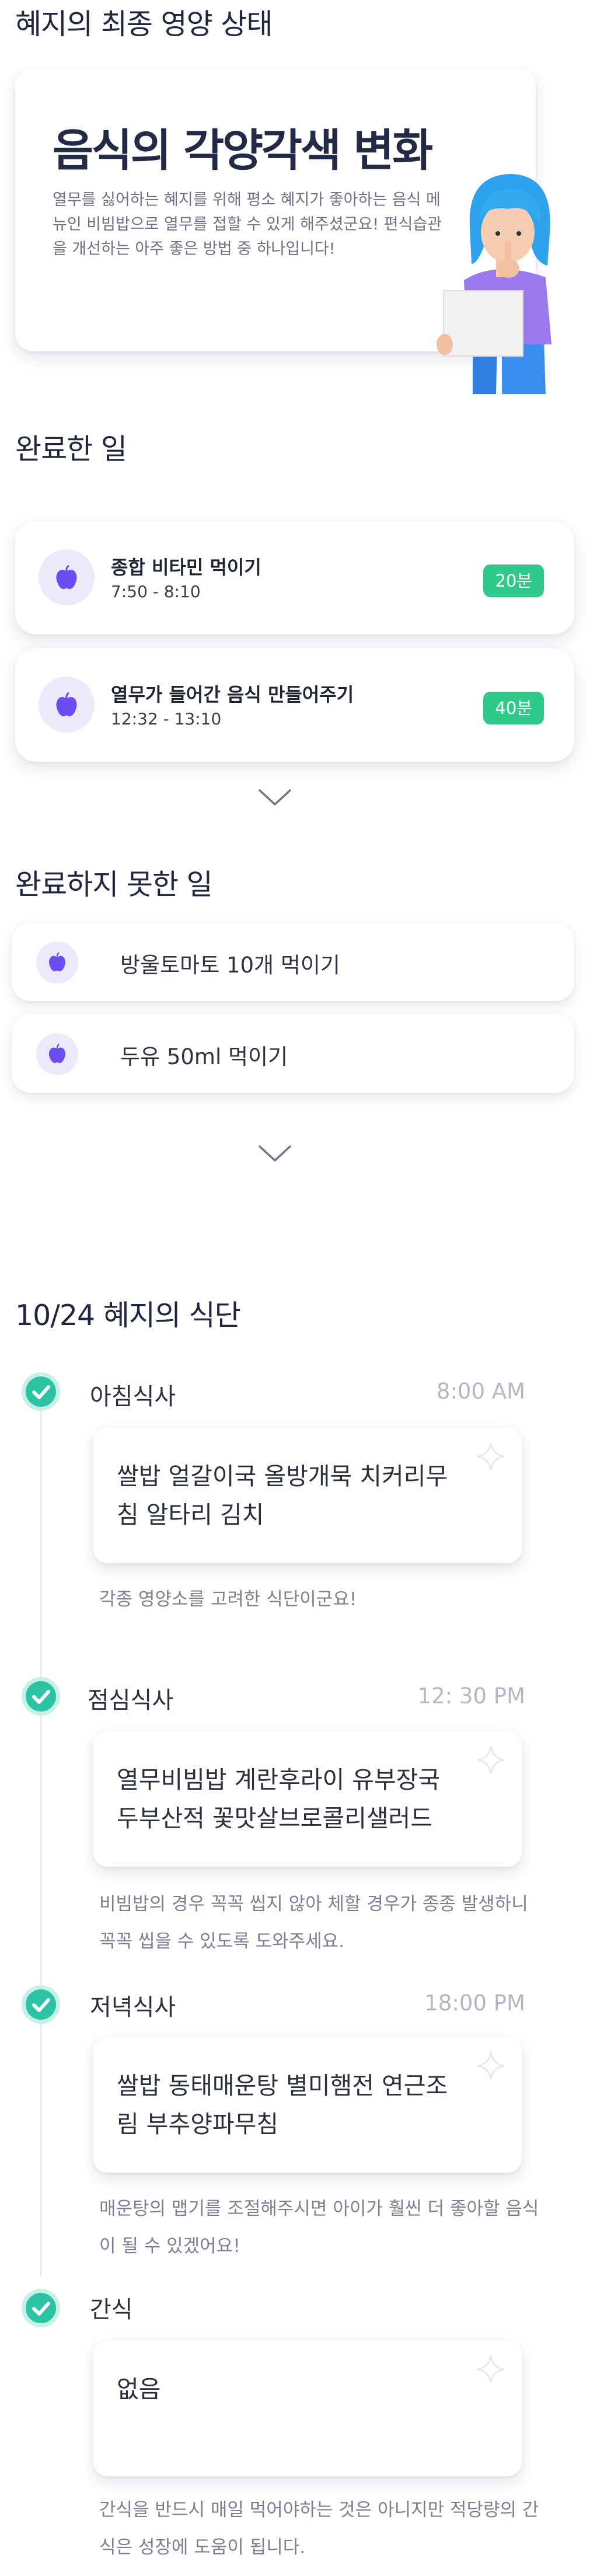 The image size is (590, 2576). What do you see at coordinates (139, 2389) in the screenshot?
I see `meal-menu: 없음` at bounding box center [139, 2389].